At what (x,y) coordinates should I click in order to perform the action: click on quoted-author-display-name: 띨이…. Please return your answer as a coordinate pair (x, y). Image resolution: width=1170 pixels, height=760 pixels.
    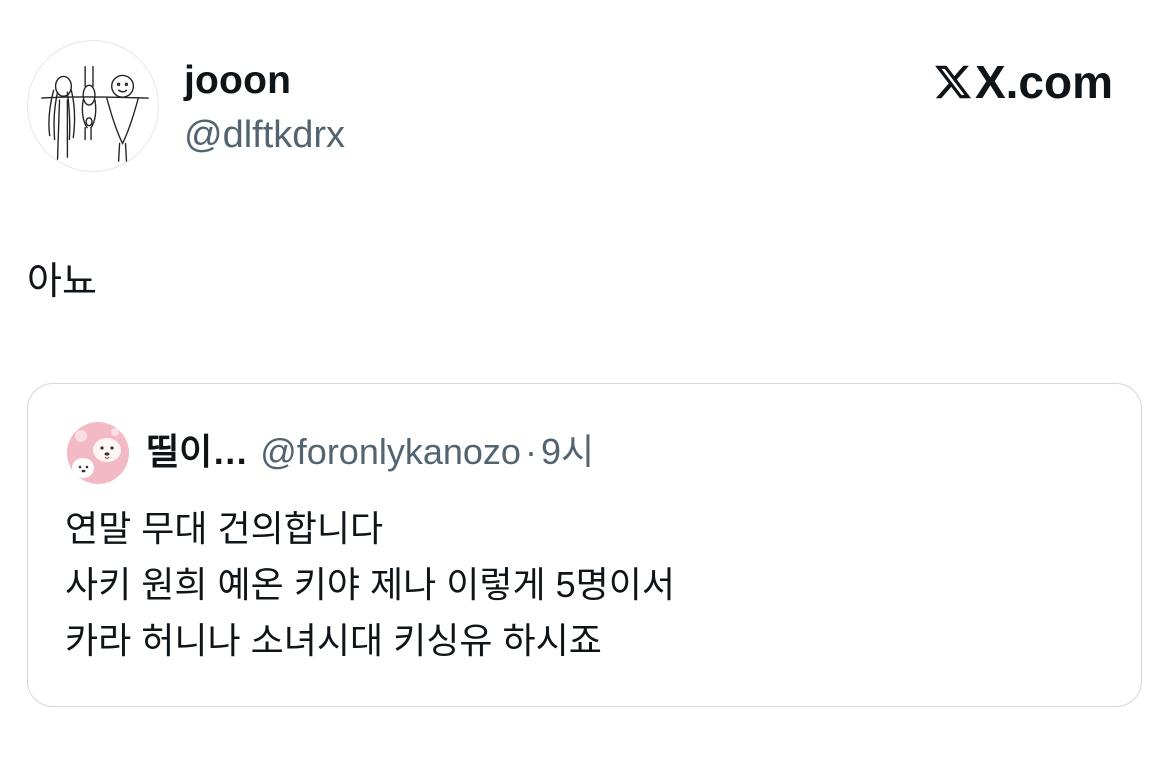
    Looking at the image, I should click on (197, 451).